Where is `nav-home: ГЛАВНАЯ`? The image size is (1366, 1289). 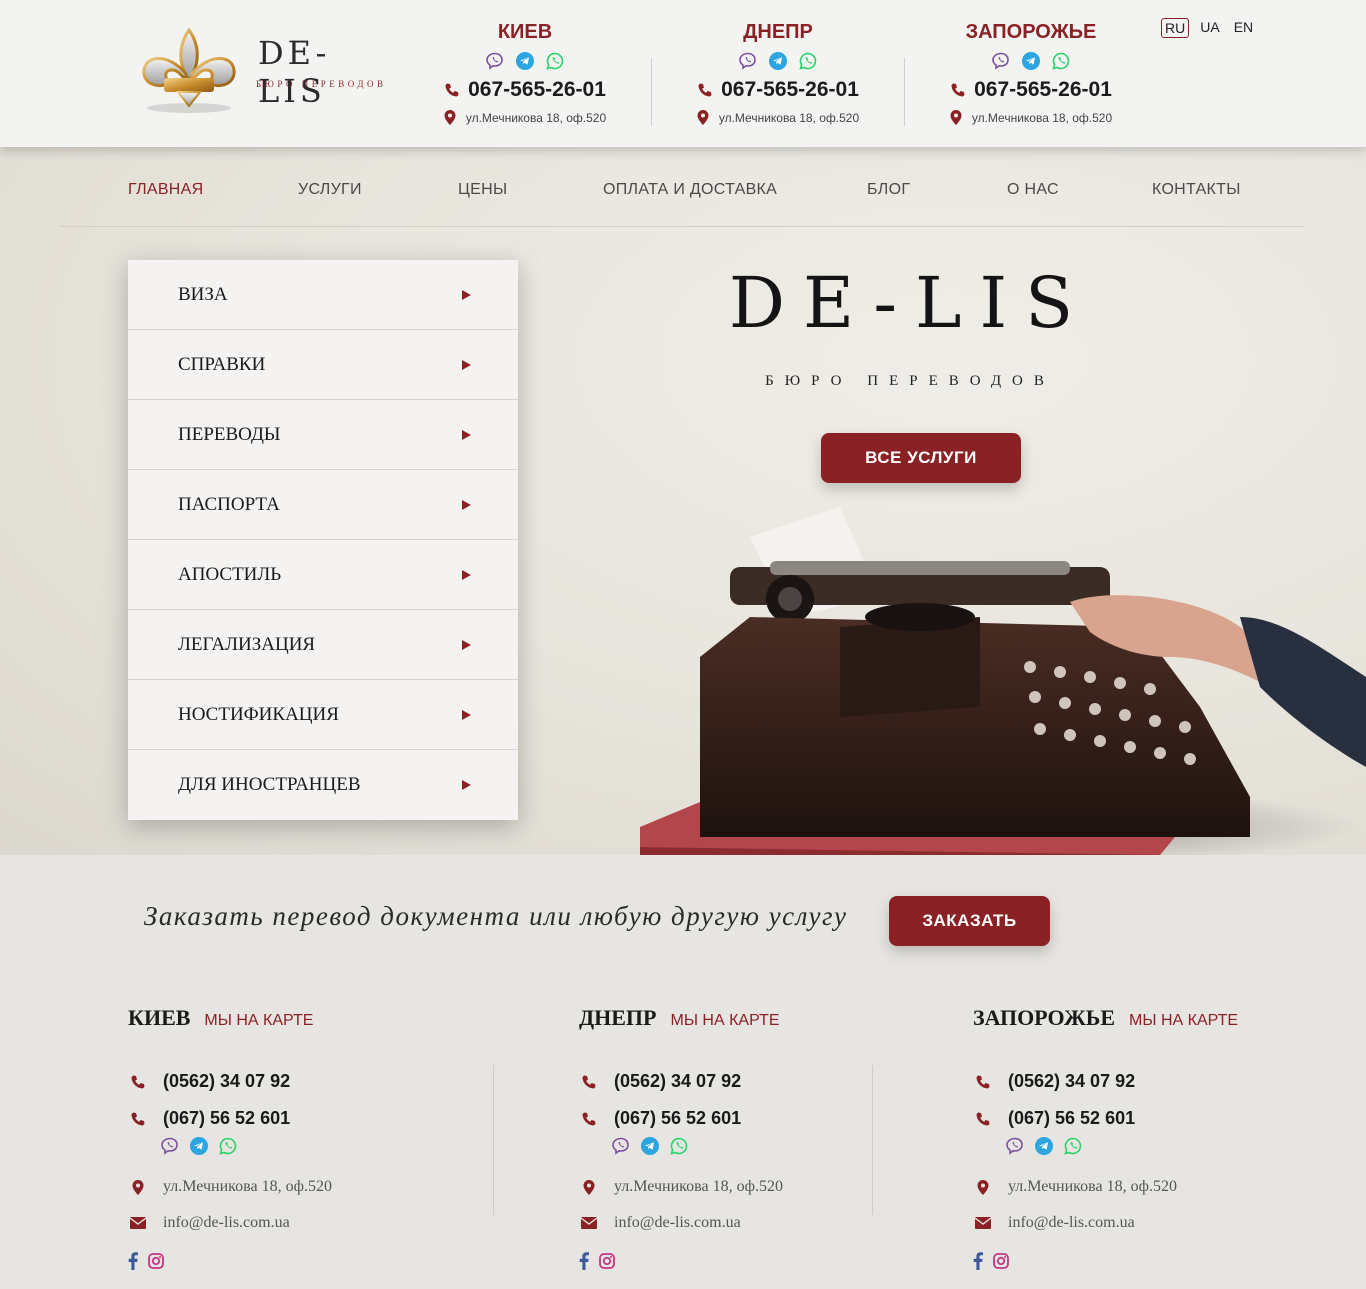
nav-home: ГЛАВНАЯ is located at coordinates (166, 190).